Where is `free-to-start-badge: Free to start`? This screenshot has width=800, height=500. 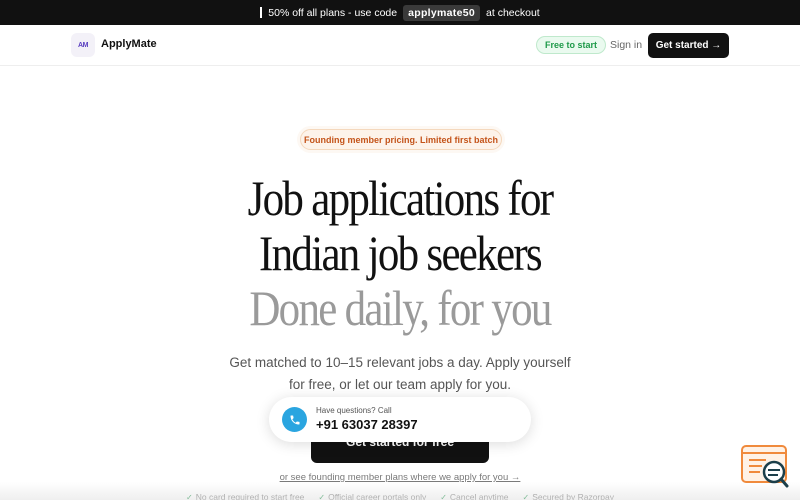
free-to-start-badge: Free to start is located at coordinates (571, 45).